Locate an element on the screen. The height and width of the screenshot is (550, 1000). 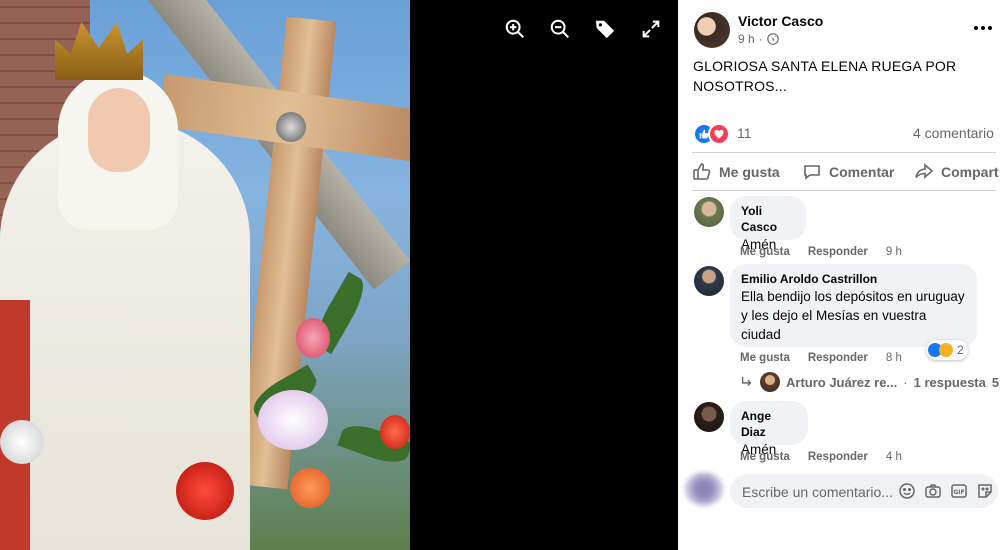
comment-reactions: 2 is located at coordinates (947, 350).